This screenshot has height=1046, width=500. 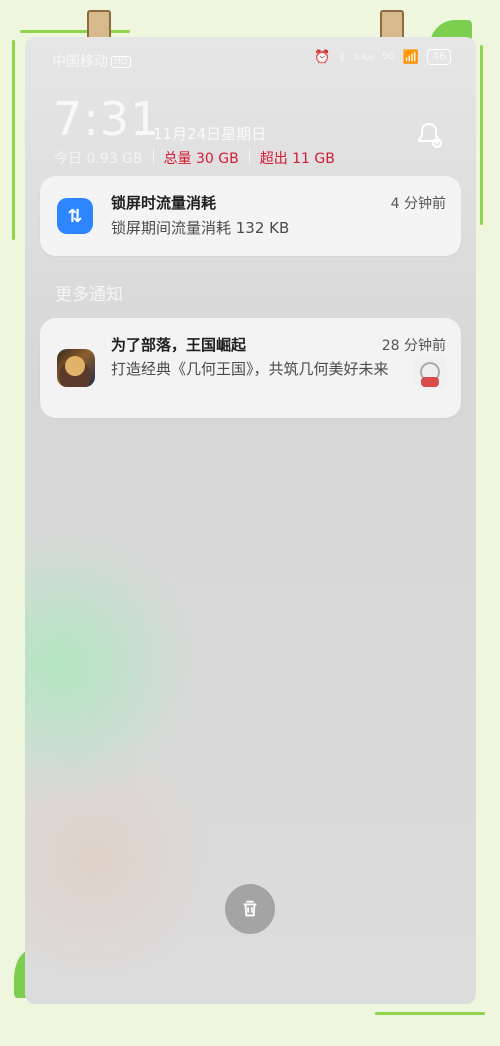 What do you see at coordinates (121, 62) in the screenshot?
I see `hd-badge: HD` at bounding box center [121, 62].